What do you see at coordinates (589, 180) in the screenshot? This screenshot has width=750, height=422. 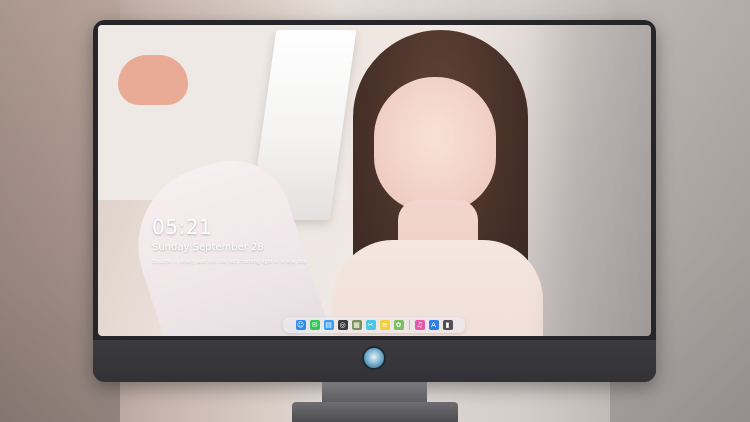 I see `wallpaper-shadow` at bounding box center [589, 180].